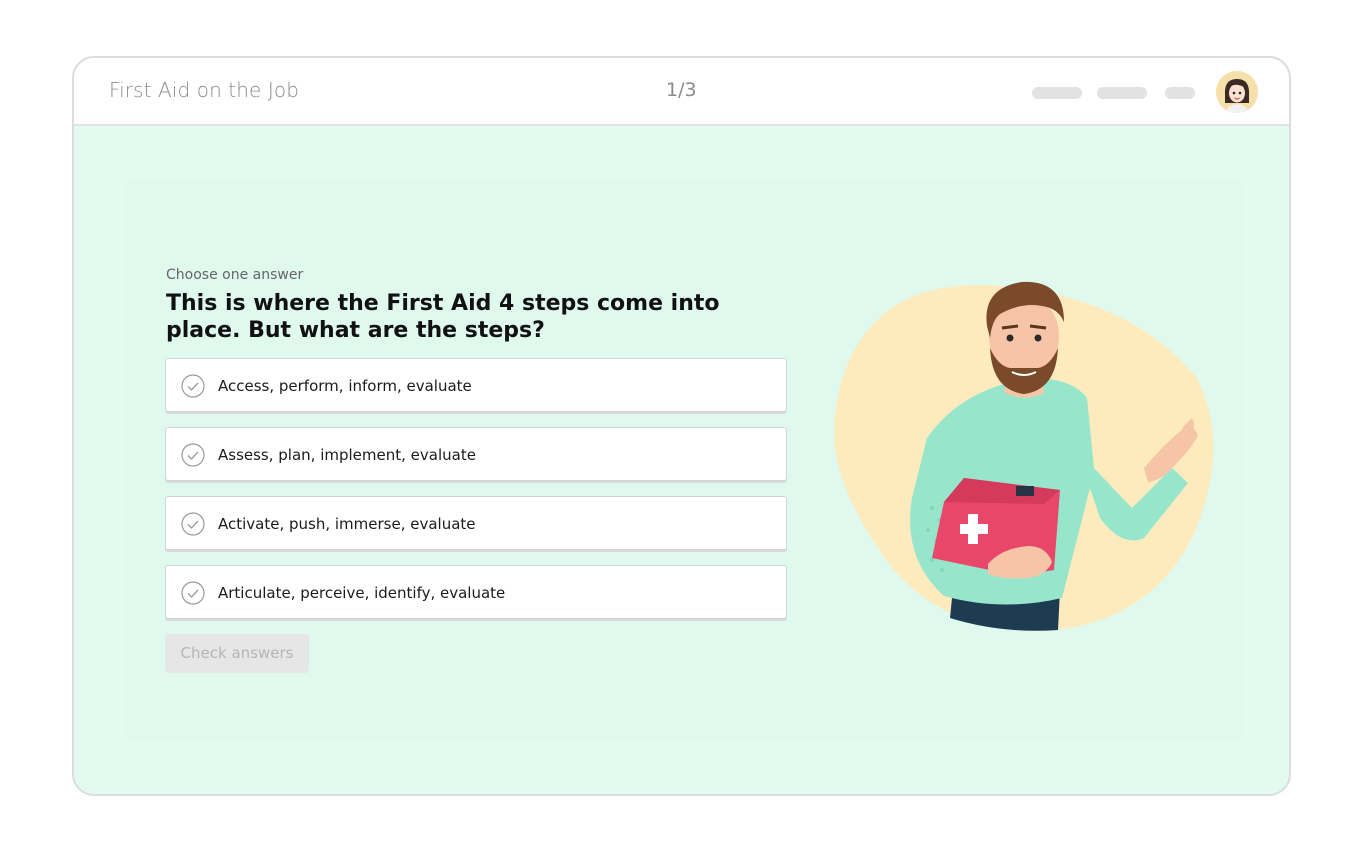 This screenshot has width=1362, height=860. What do you see at coordinates (1023, 456) in the screenshot?
I see `first-aid-instructor-illustration` at bounding box center [1023, 456].